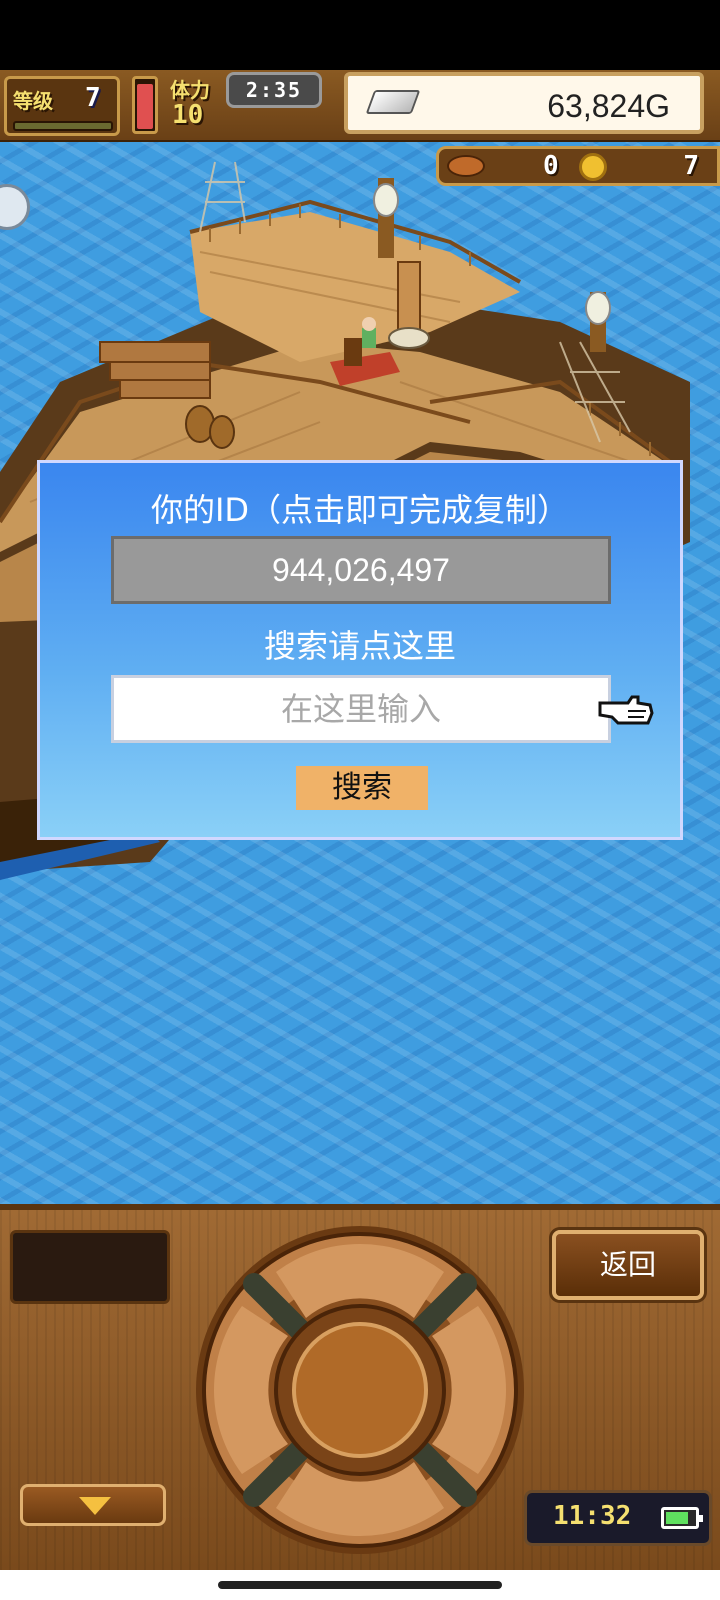  What do you see at coordinates (360, 510) in the screenshot?
I see `dialog-title: 你的ID（点击即可完成复制）` at bounding box center [360, 510].